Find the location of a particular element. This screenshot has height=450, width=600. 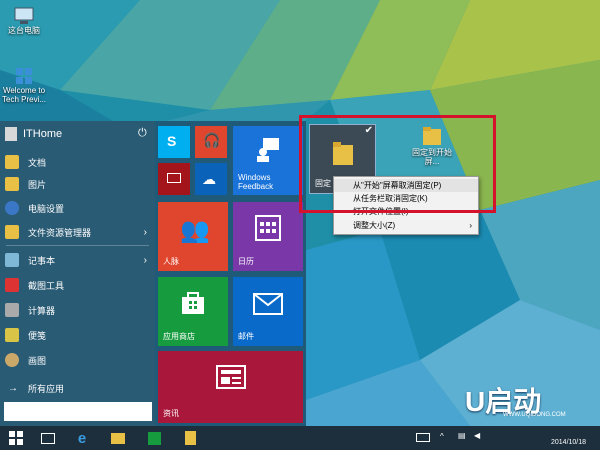

people-label: 人脉 is located at coordinates (171, 261).